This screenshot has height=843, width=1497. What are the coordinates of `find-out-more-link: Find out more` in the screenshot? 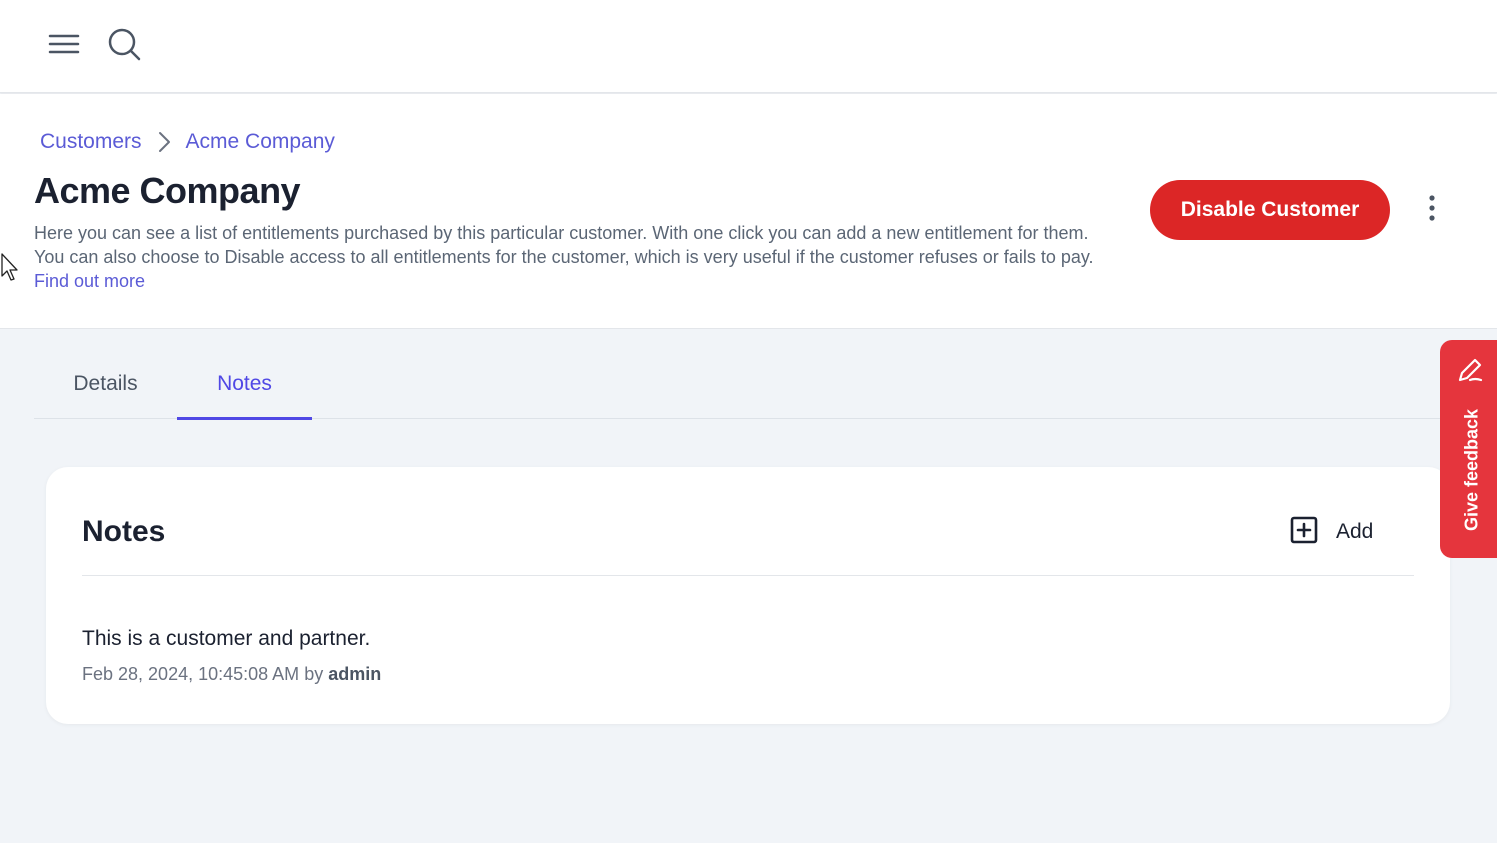 It's located at (89, 281).